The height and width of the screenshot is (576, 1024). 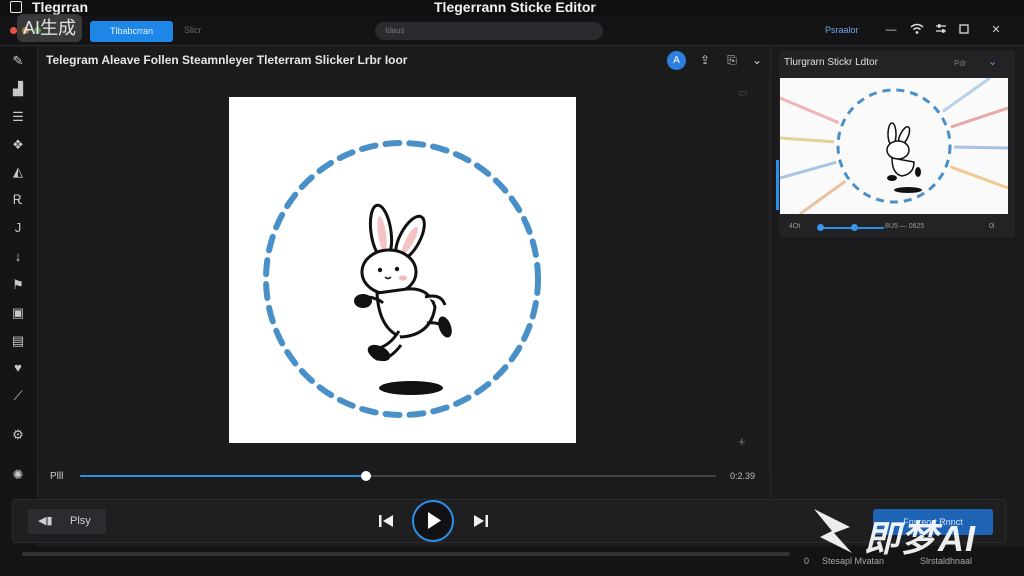 I want to click on brush-tool-icon: ⟋, so click(x=18, y=396).